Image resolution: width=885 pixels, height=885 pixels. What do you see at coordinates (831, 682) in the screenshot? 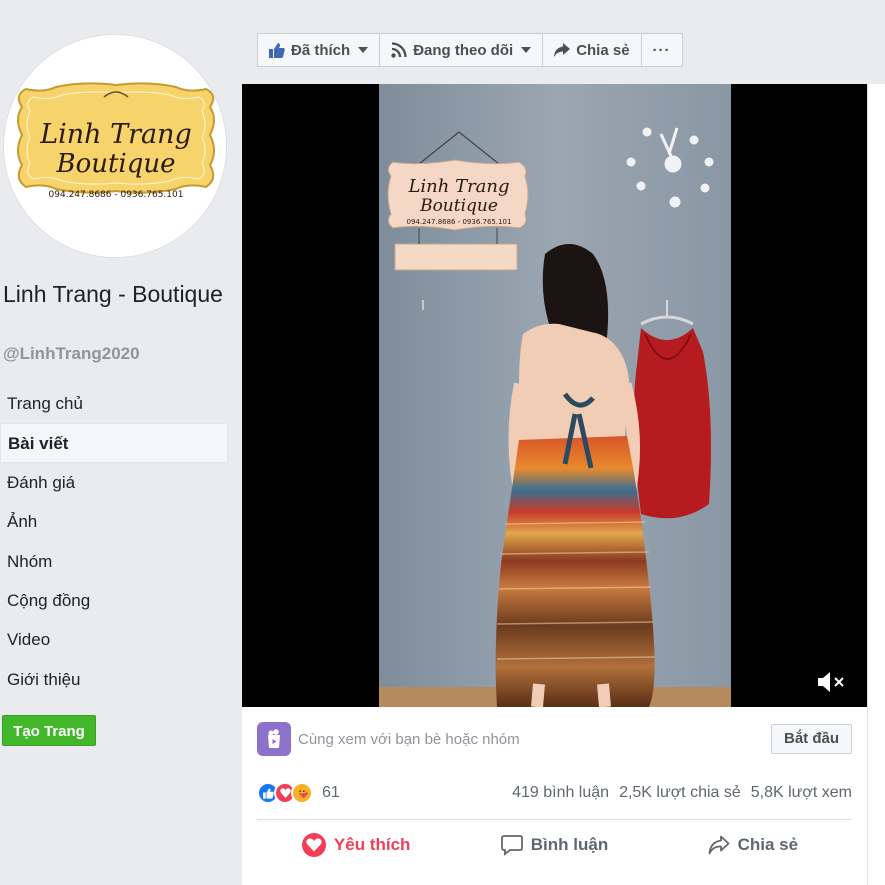
I see `mute-icon` at bounding box center [831, 682].